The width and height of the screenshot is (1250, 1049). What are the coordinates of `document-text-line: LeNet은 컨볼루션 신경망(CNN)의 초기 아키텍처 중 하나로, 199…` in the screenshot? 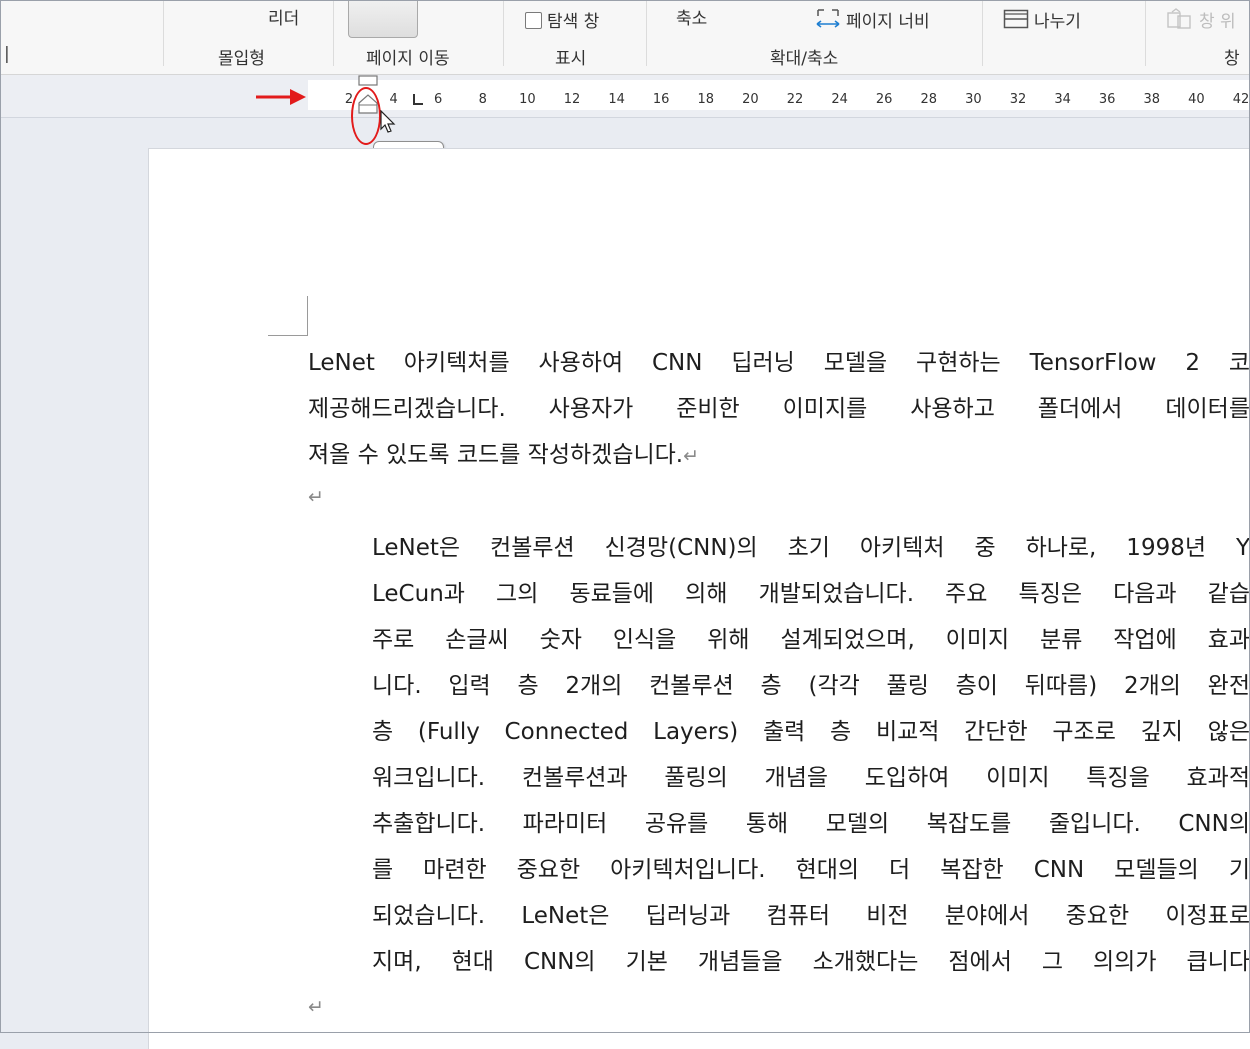 It's located at (811, 548).